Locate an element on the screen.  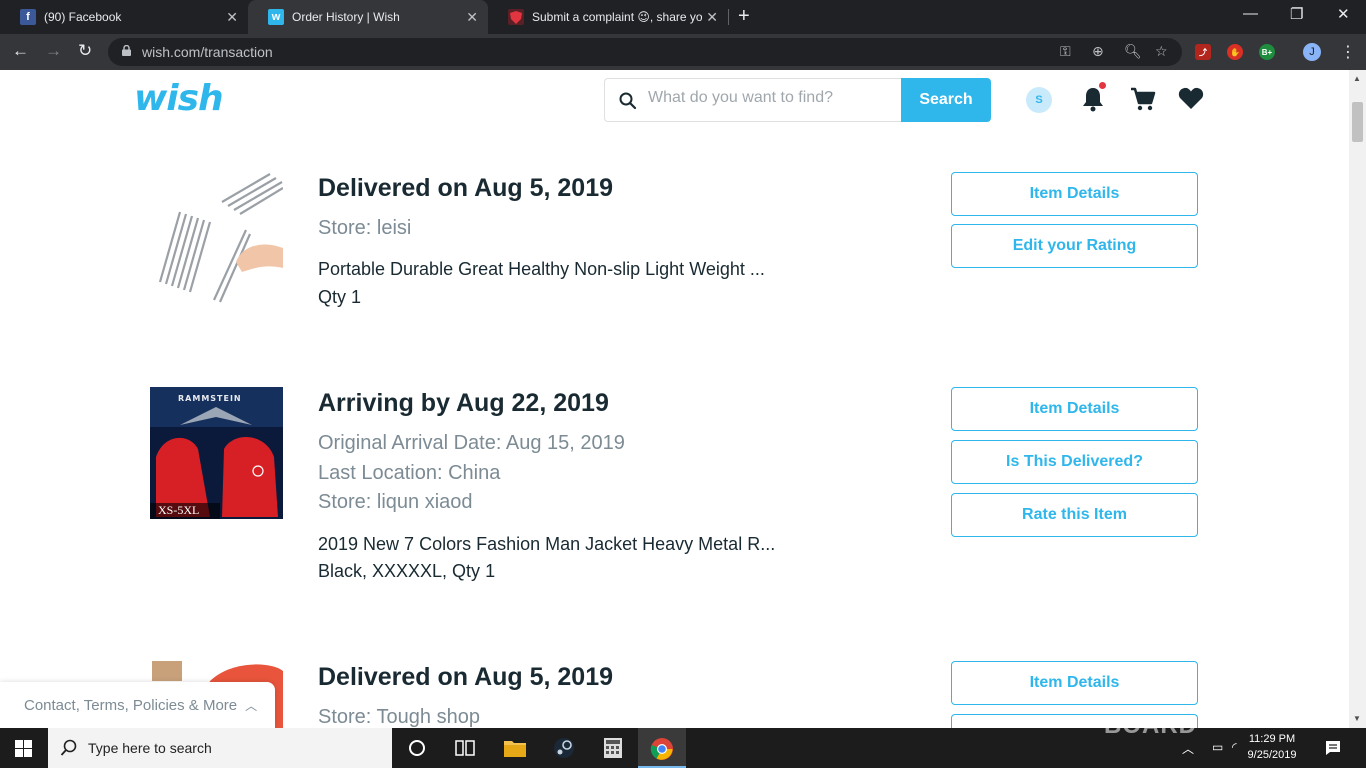
b-plus-extension-icon: B+ is located at coordinates (1267, 52).